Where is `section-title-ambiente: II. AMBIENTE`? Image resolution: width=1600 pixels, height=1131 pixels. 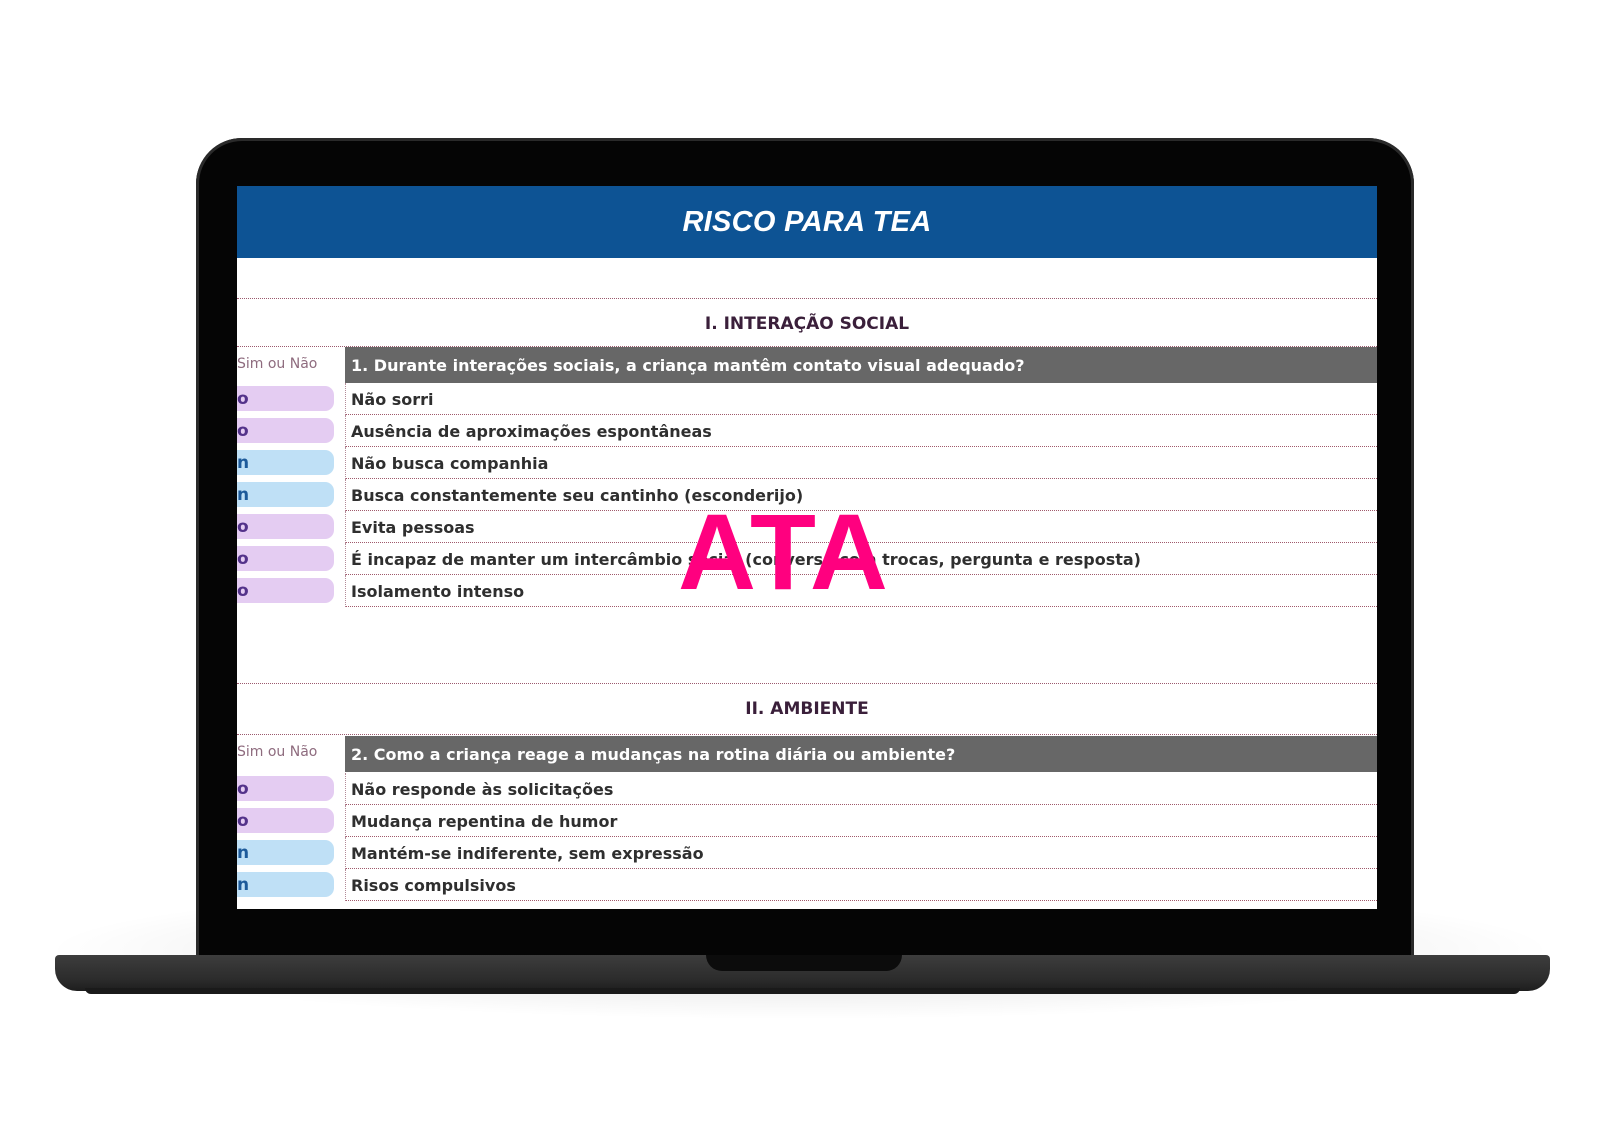
section-title-ambiente: II. AMBIENTE is located at coordinates (807, 709).